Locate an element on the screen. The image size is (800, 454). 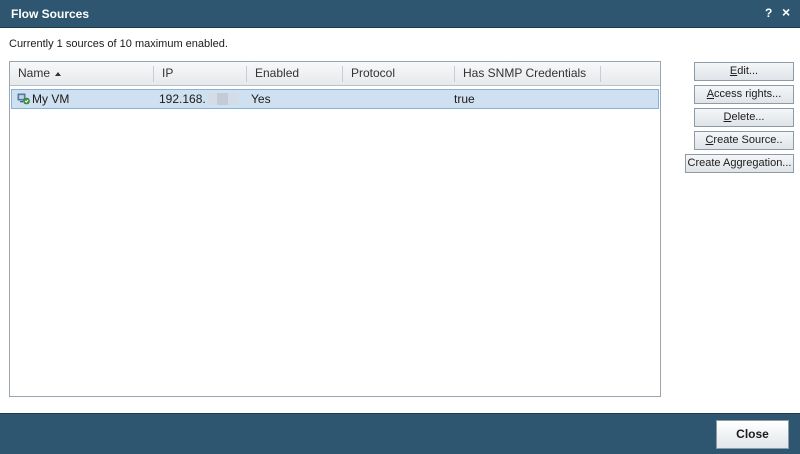
help-icon: ? is located at coordinates (768, 13).